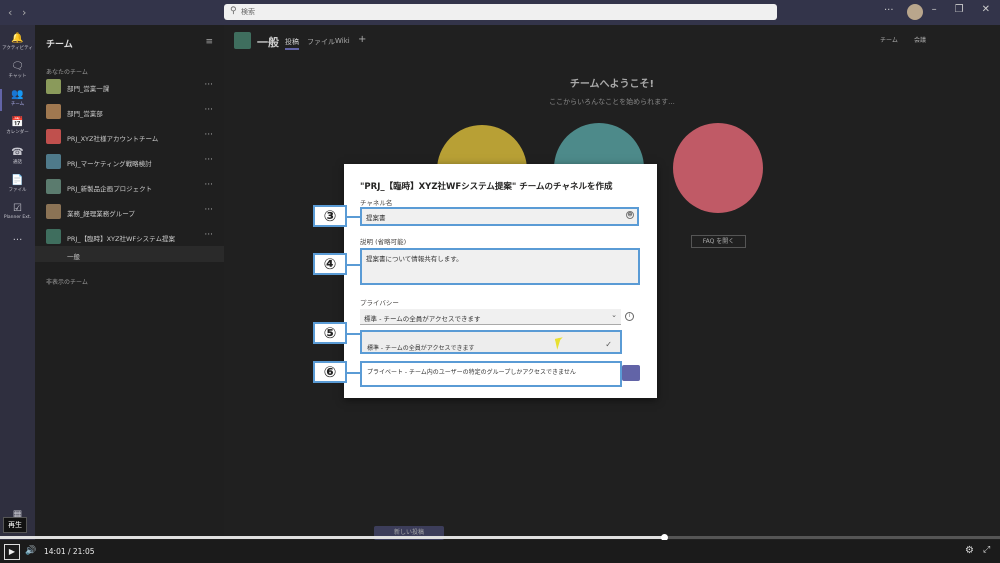 This screenshot has width=1000, height=563. I want to click on maximize-icon: ❐, so click(959, 9).